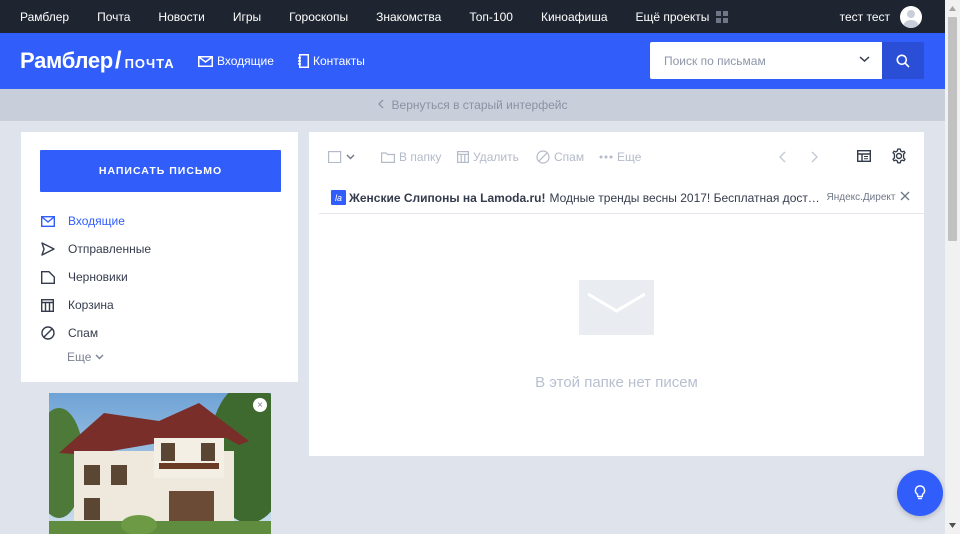  Describe the element at coordinates (47, 277) in the screenshot. I see `draft-icon` at that location.